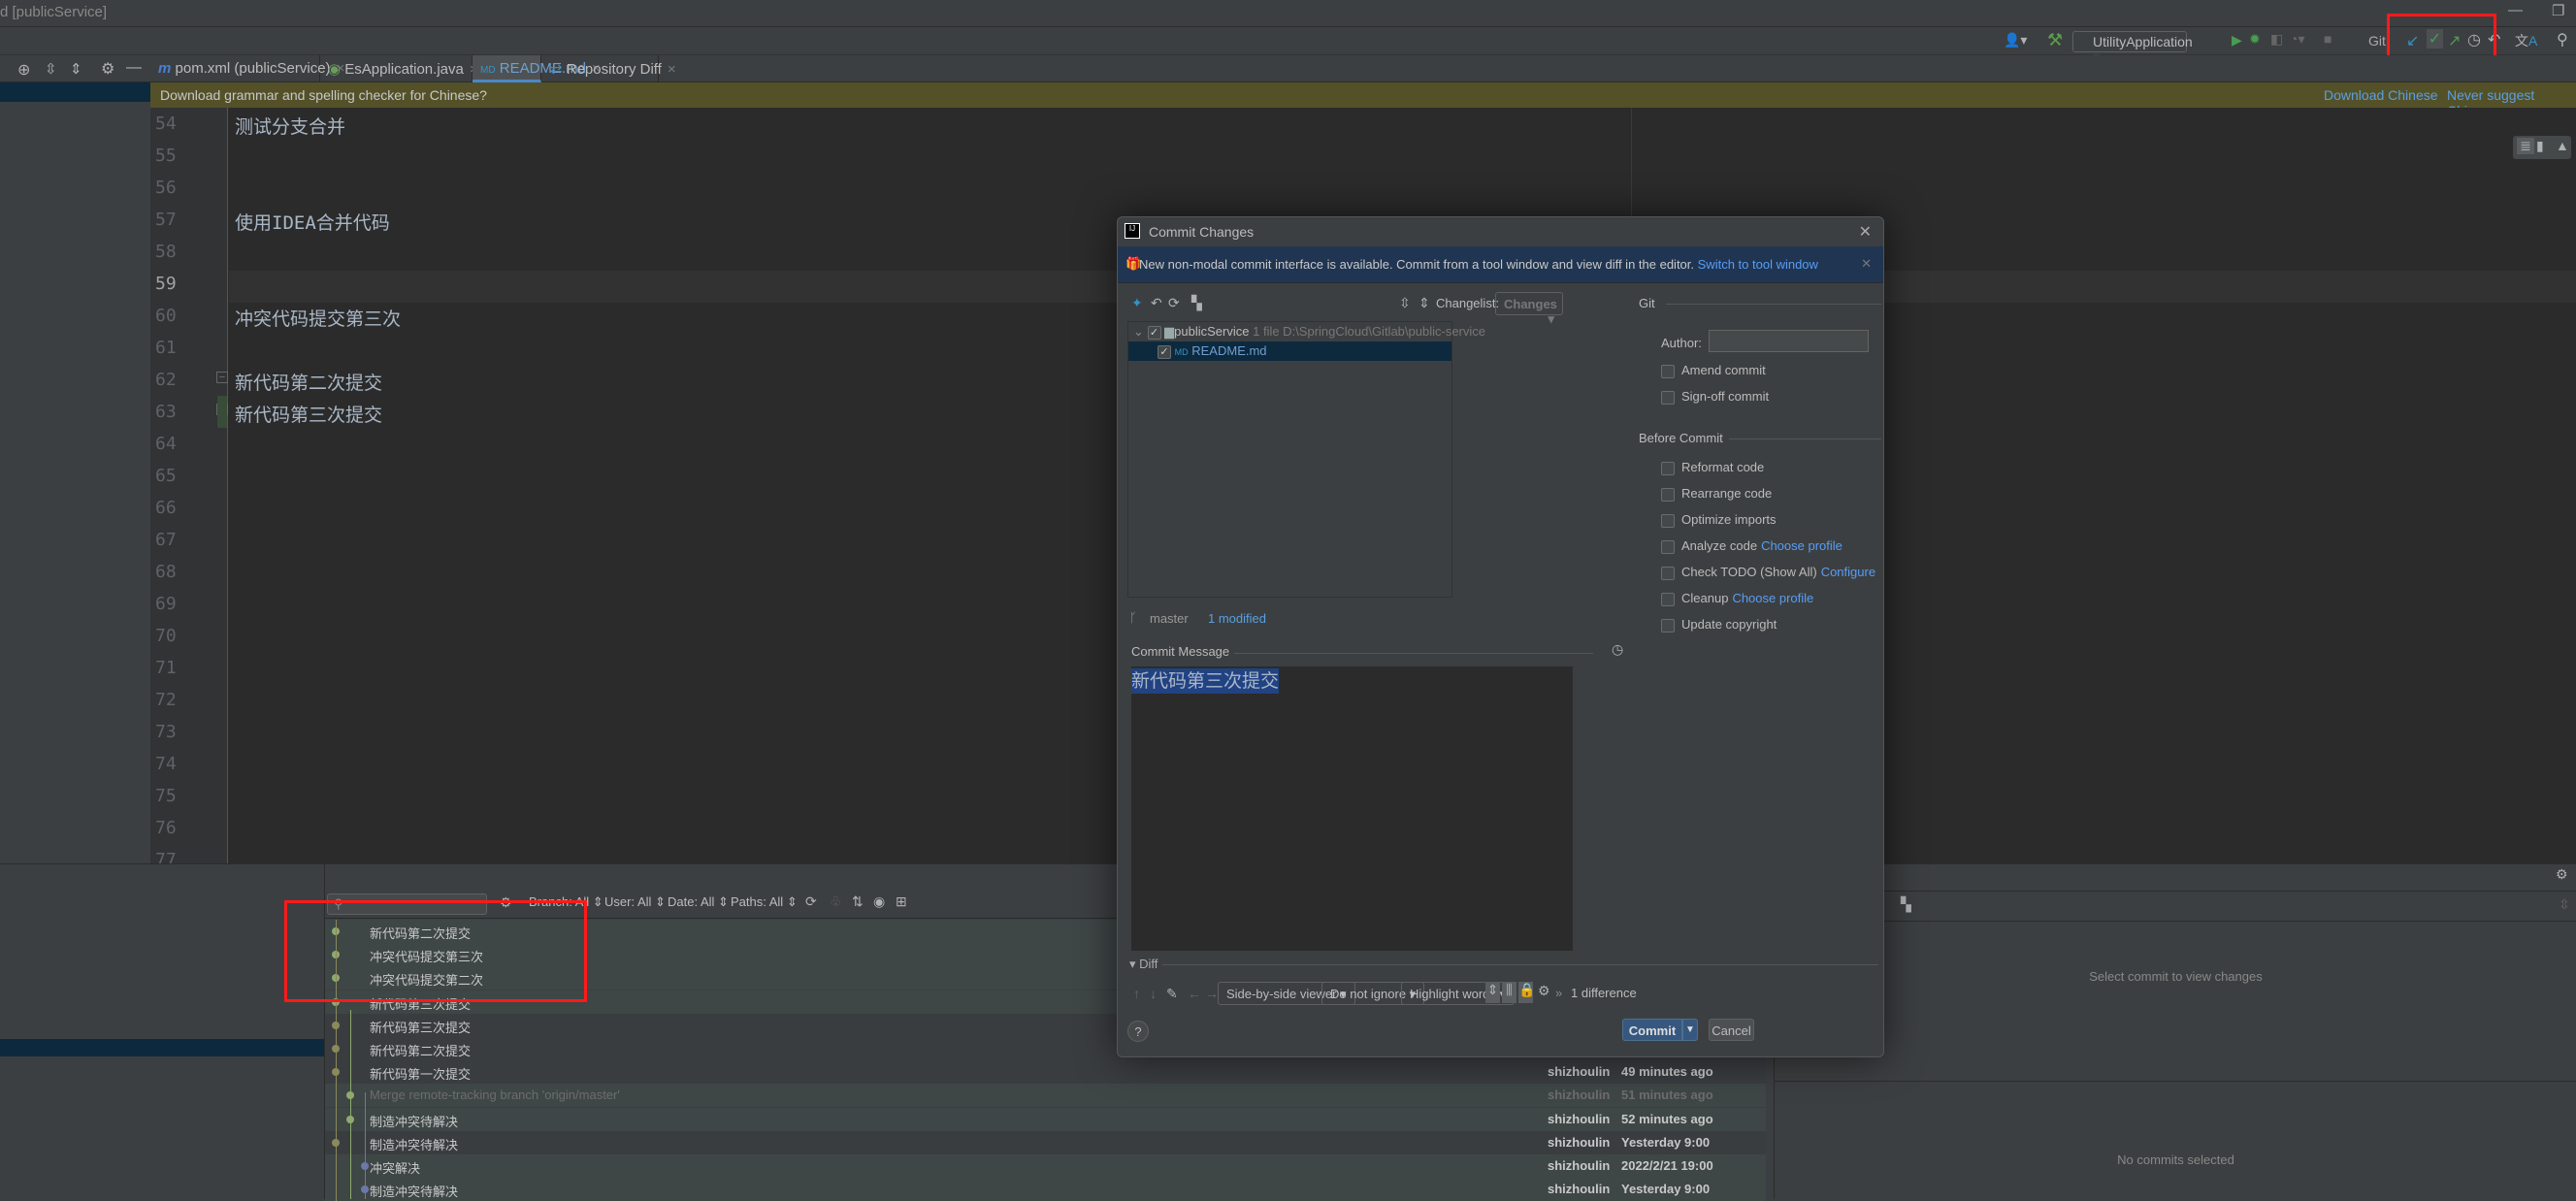 The width and height of the screenshot is (2576, 1201). Describe the element at coordinates (858, 901) in the screenshot. I see `sort-icon: ⇅` at that location.